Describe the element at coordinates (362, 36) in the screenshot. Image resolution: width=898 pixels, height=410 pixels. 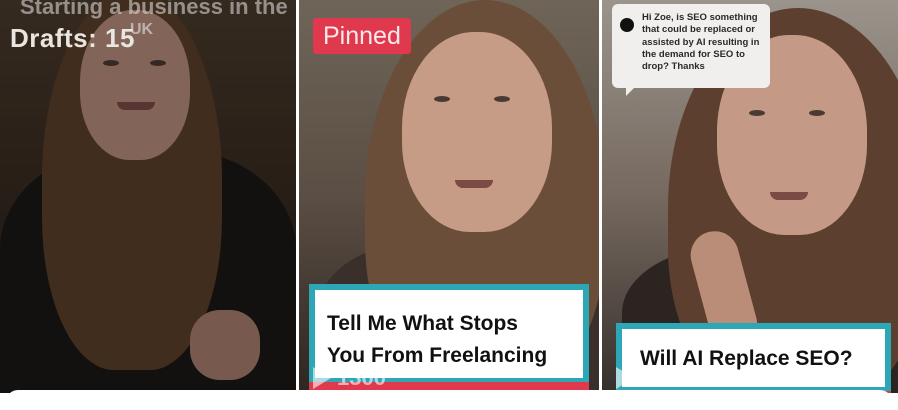
I see `pinned-badge: Pinned` at that location.